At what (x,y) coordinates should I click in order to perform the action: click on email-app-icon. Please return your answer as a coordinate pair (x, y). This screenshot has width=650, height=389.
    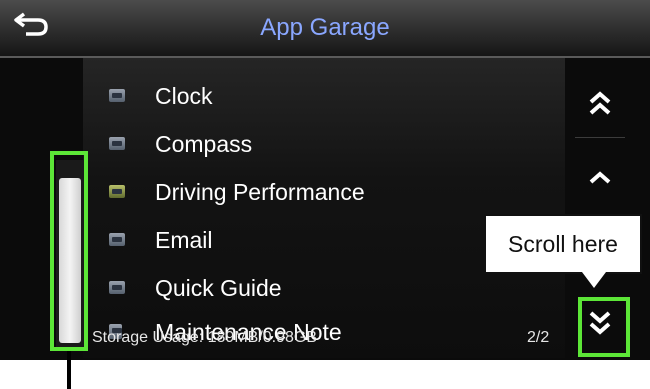
    Looking at the image, I should click on (117, 239).